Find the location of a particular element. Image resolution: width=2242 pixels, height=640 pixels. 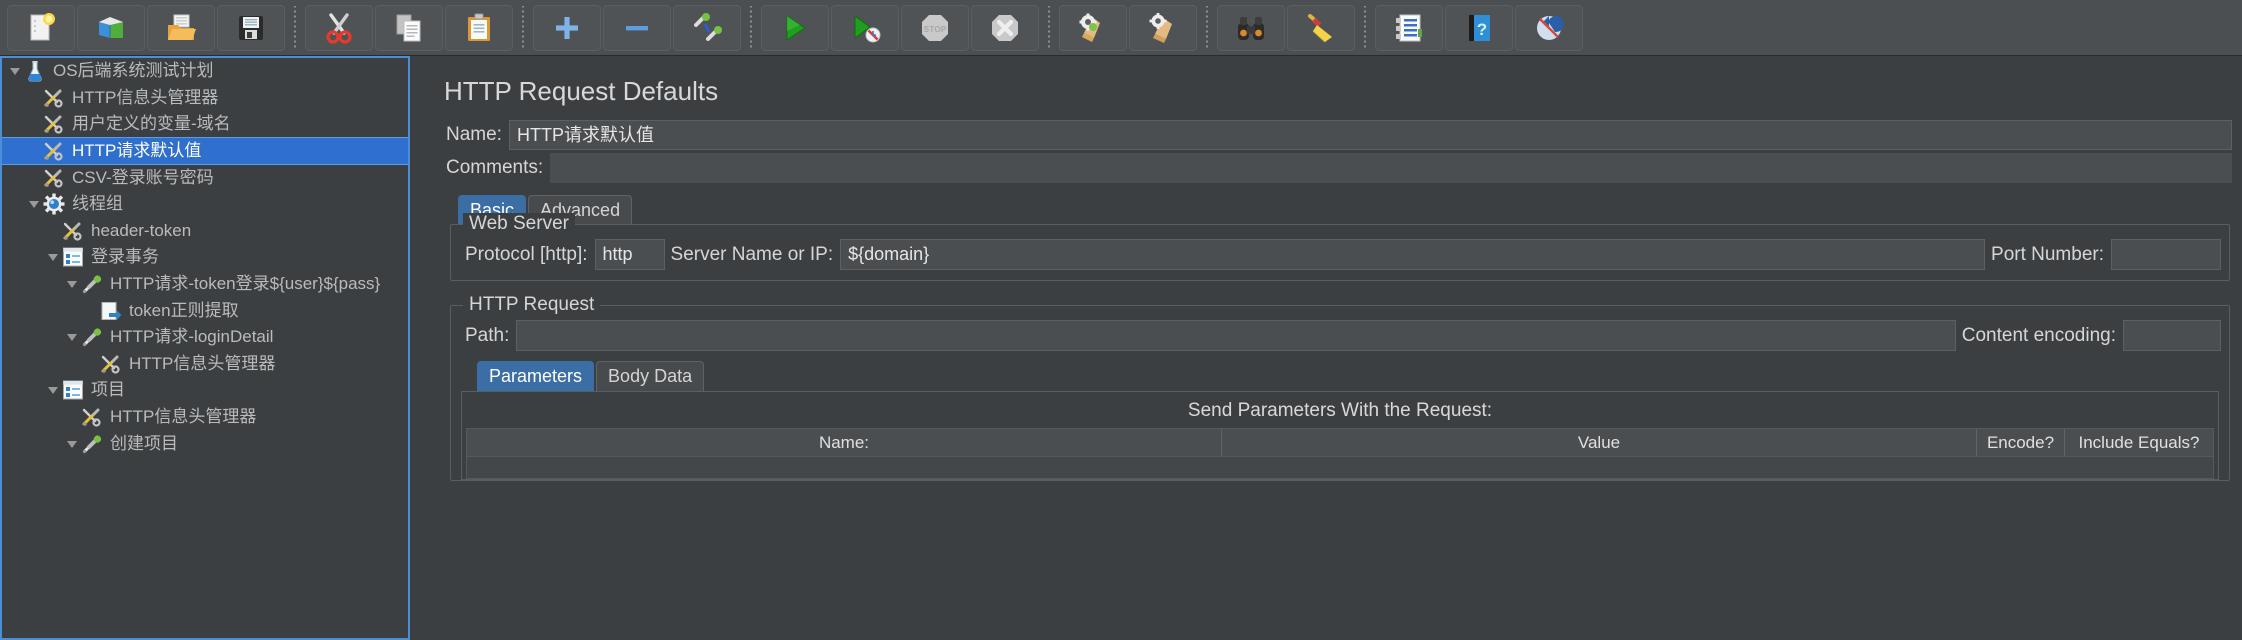

save-disk-icon is located at coordinates (251, 28).